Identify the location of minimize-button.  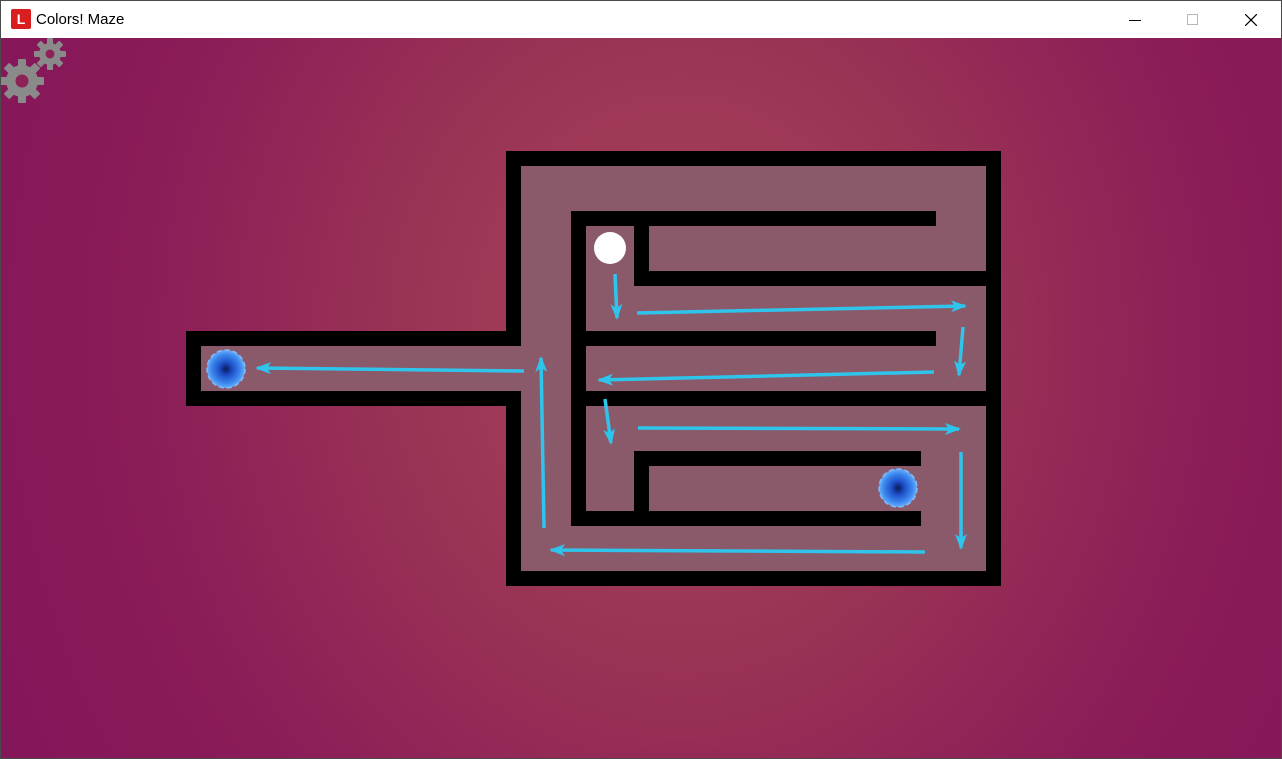
(1135, 19).